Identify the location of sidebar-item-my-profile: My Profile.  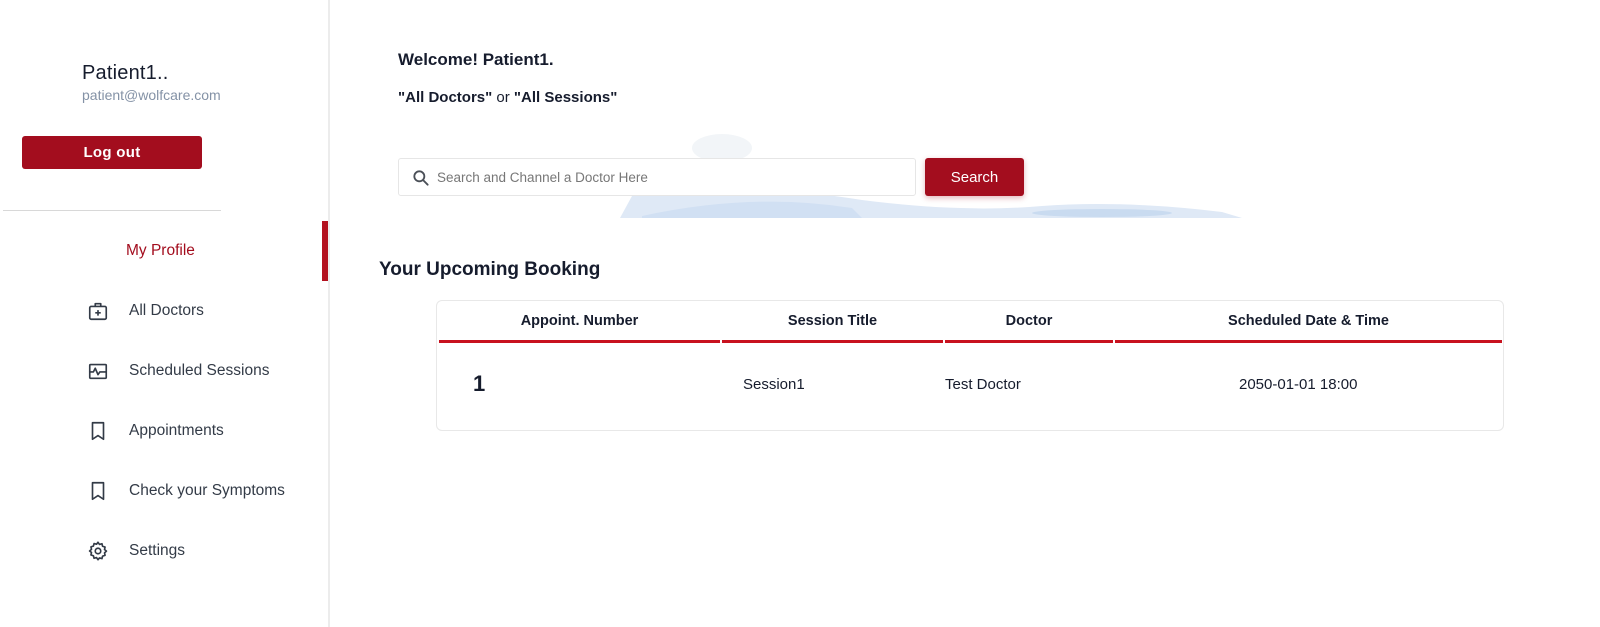
(165, 251).